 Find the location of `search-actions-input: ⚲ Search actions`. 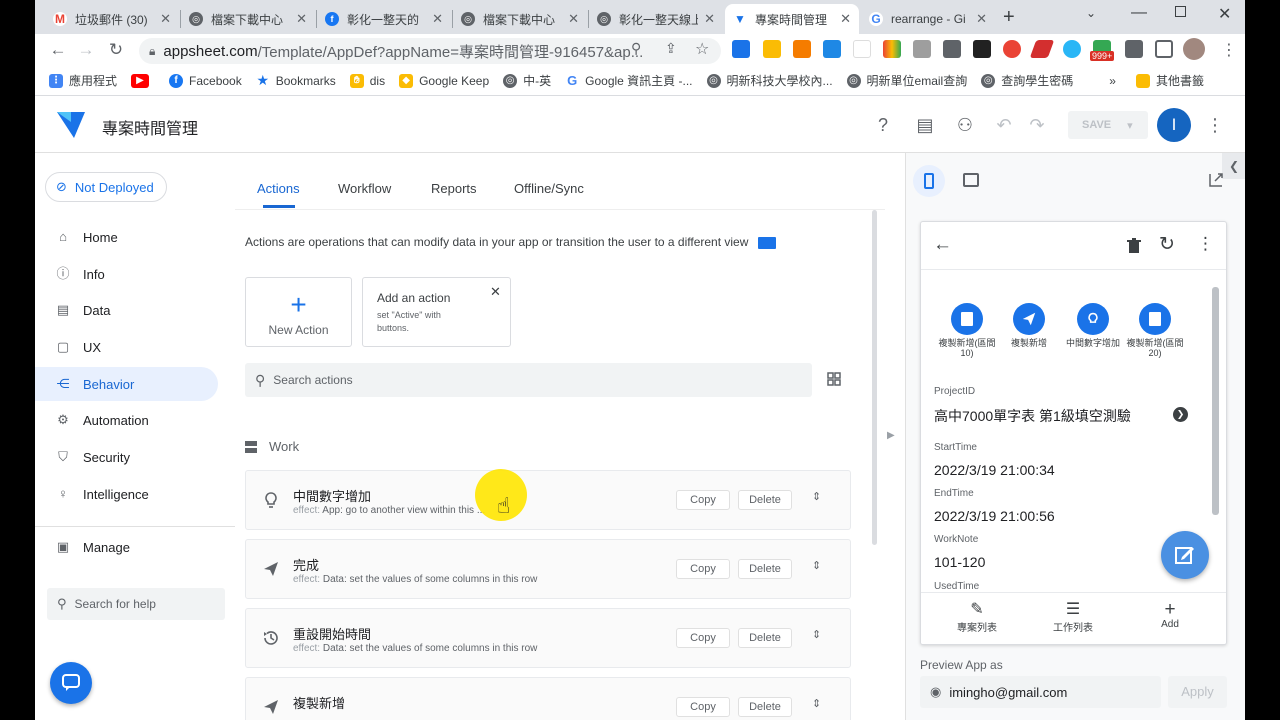

search-actions-input: ⚲ Search actions is located at coordinates (528, 380).